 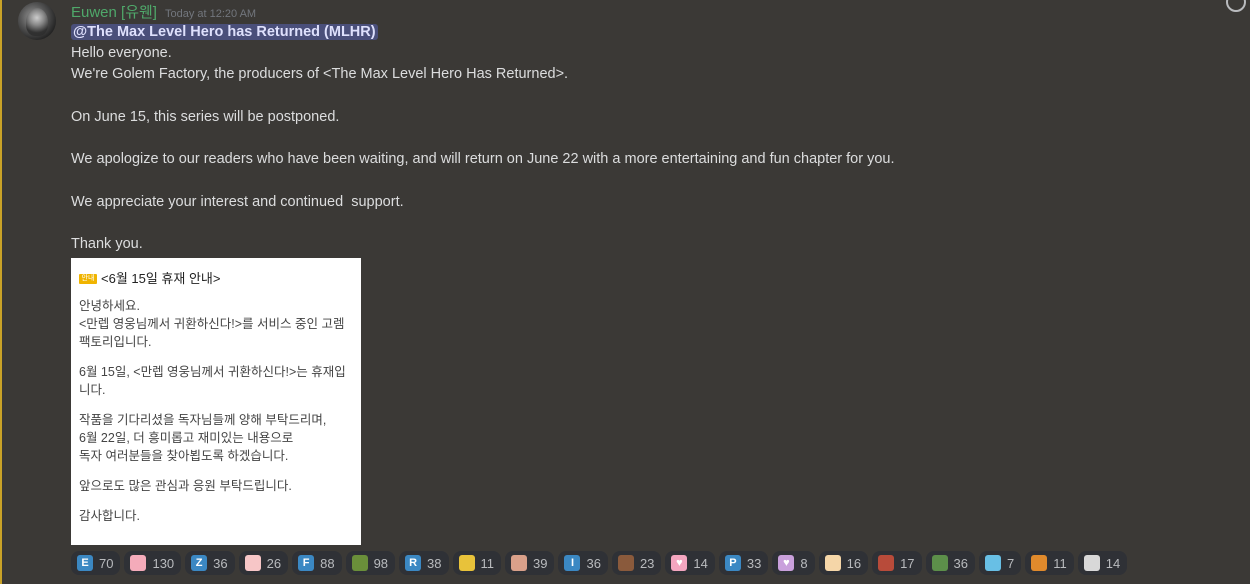 What do you see at coordinates (138, 563) in the screenshot?
I see `pig-face-icon` at bounding box center [138, 563].